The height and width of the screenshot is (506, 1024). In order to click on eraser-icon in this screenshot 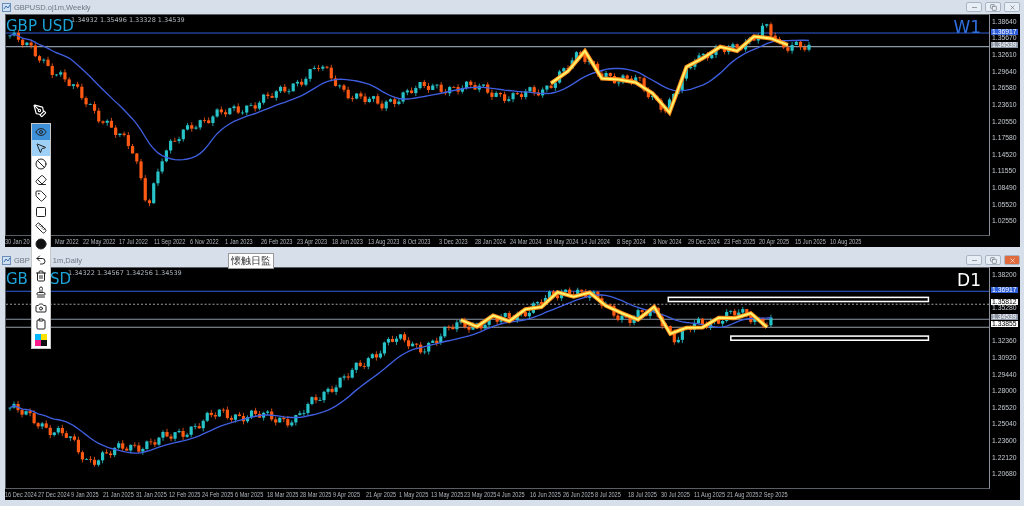, I will do `click(41, 180)`.